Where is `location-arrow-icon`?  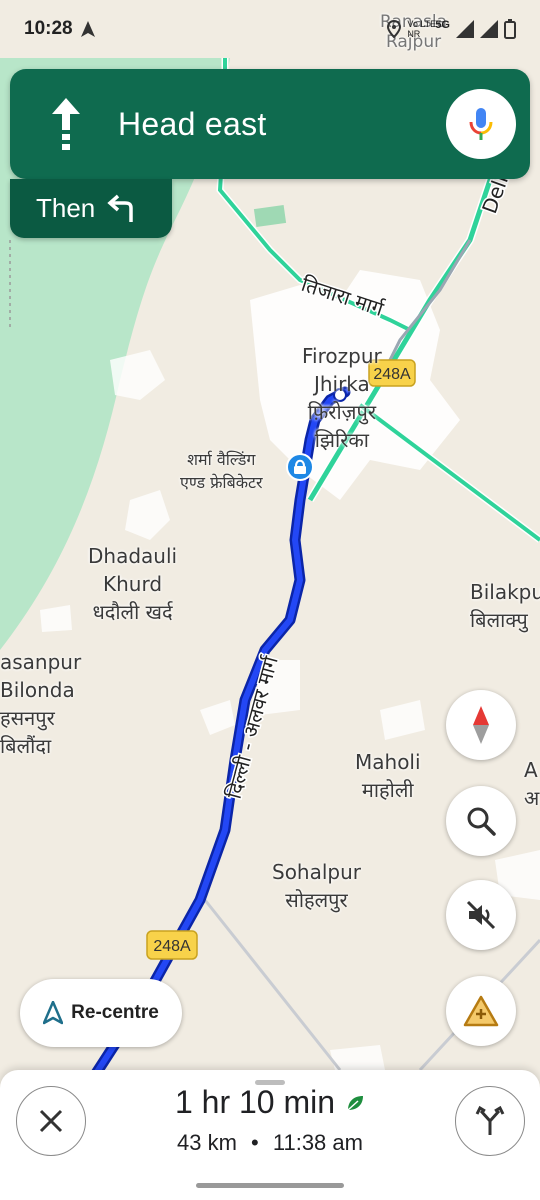 location-arrow-icon is located at coordinates (87, 29).